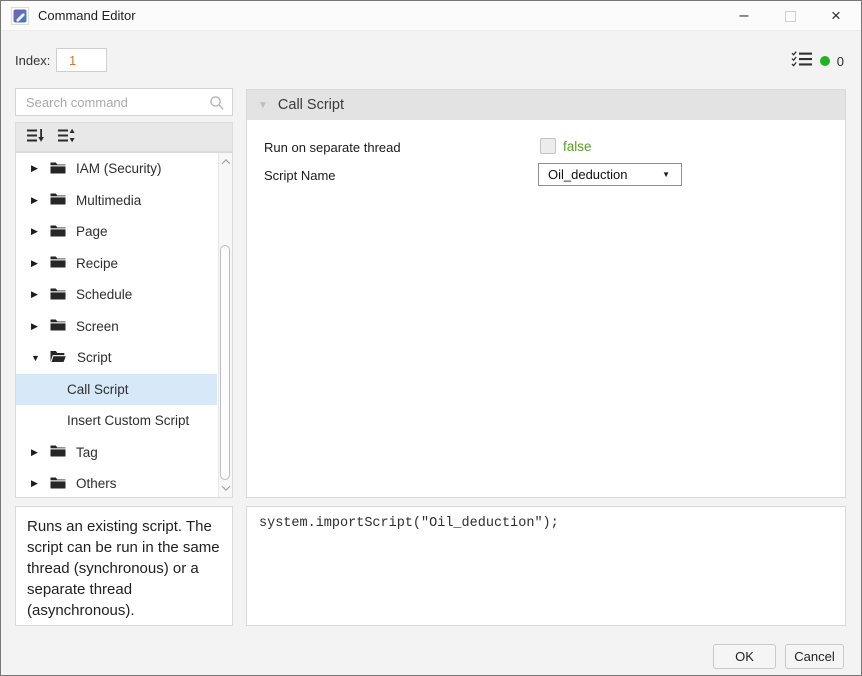 The height and width of the screenshot is (676, 862). What do you see at coordinates (300, 175) in the screenshot?
I see `script-name-label: Script Name` at bounding box center [300, 175].